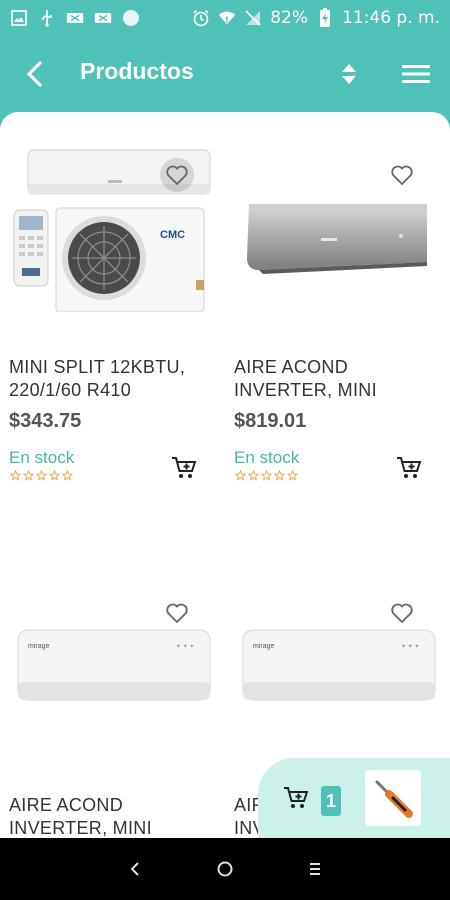  I want to click on wifi-icon, so click(227, 18).